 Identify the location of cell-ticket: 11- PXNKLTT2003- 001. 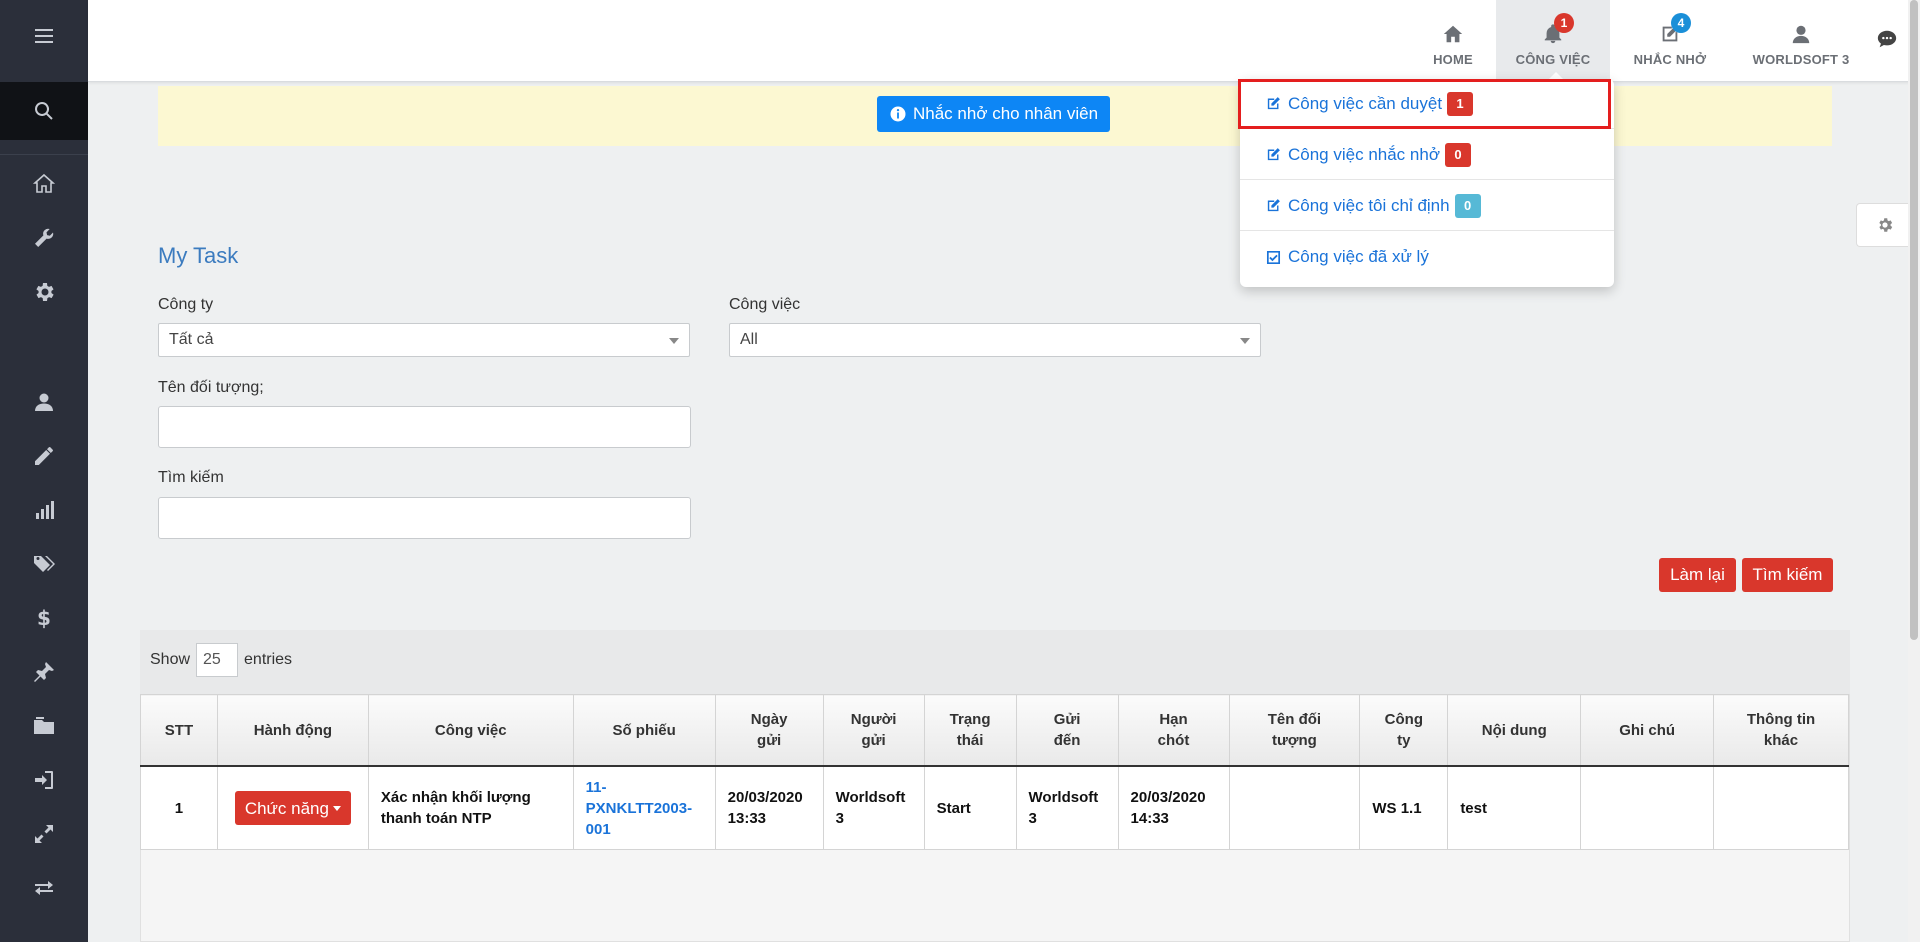
(644, 807).